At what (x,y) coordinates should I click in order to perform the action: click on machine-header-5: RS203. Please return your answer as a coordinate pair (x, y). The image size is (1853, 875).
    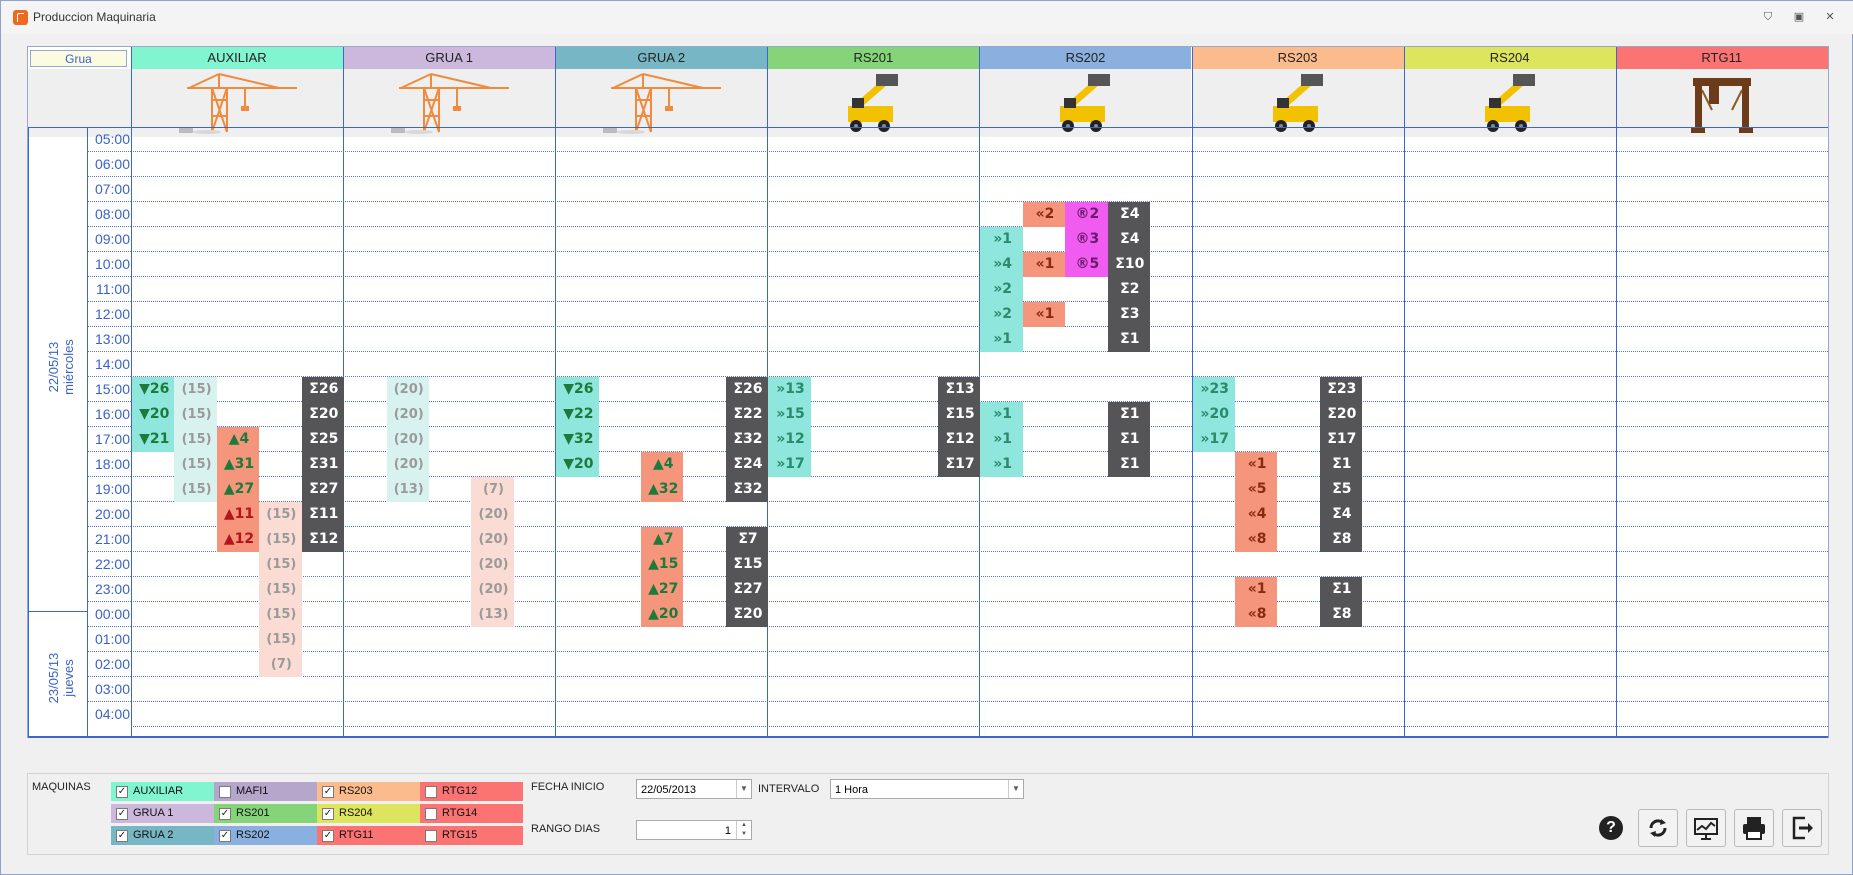
    Looking at the image, I should click on (1297, 58).